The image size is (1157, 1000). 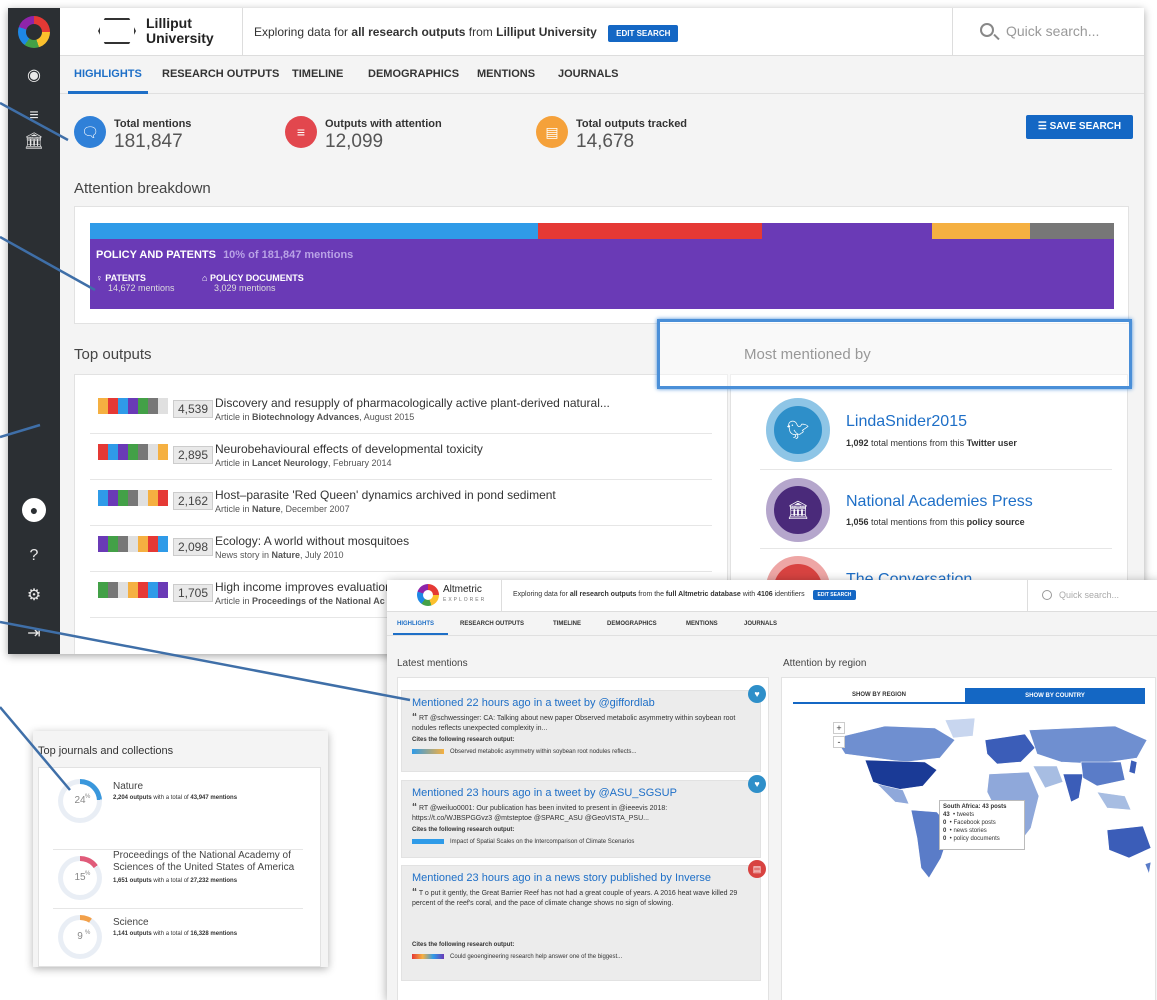 I want to click on map-russia-asia, so click(x=1088, y=745).